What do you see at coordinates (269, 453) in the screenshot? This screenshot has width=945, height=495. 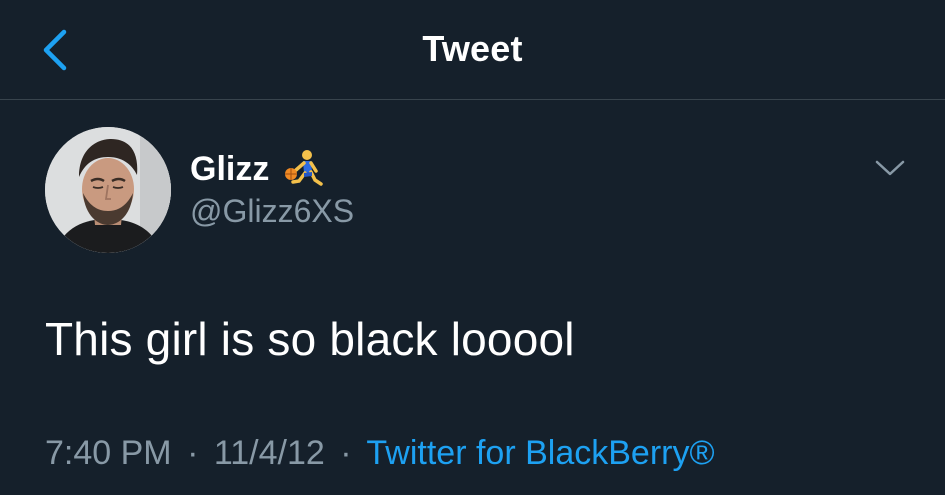 I see `tweet-date: 11/4/12` at bounding box center [269, 453].